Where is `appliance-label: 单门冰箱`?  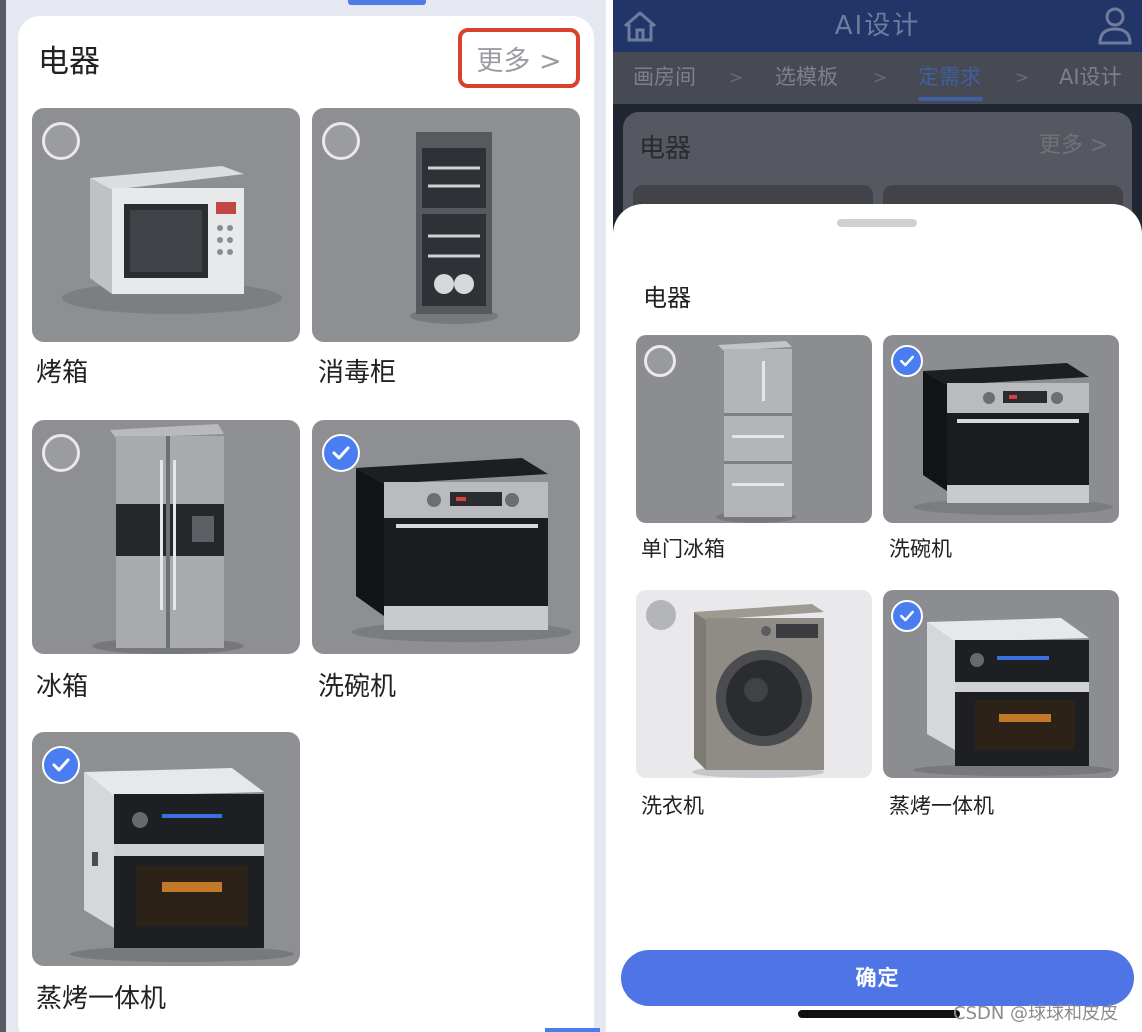 appliance-label: 单门冰箱 is located at coordinates (683, 549).